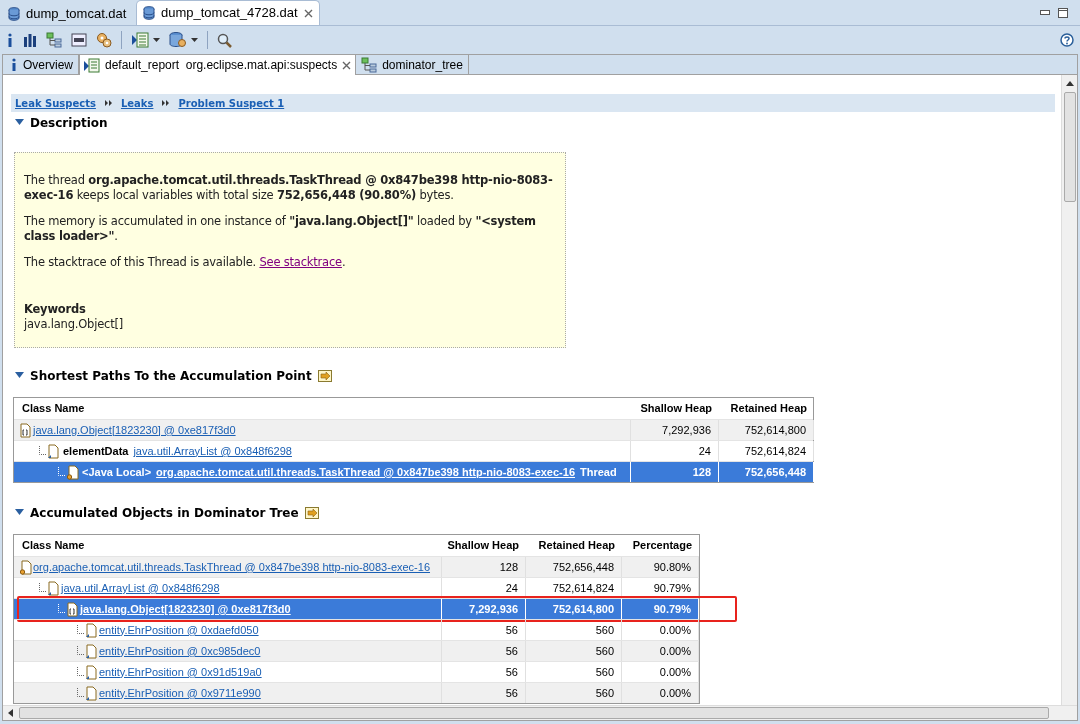 This screenshot has height=724, width=1080. Describe the element at coordinates (30, 40) in the screenshot. I see `bar-chart-icon` at that location.